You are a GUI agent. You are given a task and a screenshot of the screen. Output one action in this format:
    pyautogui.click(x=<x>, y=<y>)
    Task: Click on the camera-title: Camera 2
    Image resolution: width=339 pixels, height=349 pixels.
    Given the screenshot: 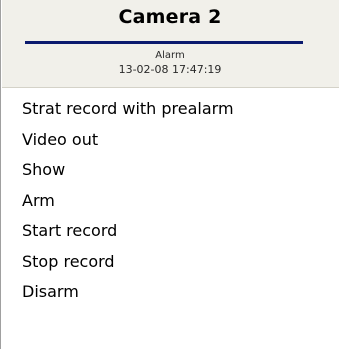 What is the action you would take?
    pyautogui.click(x=170, y=17)
    